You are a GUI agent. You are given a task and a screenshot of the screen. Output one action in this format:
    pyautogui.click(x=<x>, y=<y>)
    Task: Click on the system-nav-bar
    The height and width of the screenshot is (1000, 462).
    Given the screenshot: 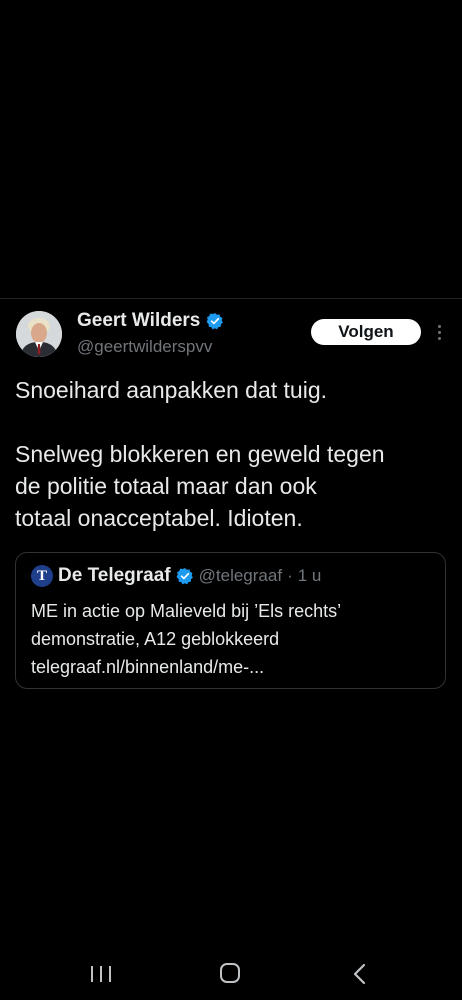 What is the action you would take?
    pyautogui.click(x=231, y=975)
    